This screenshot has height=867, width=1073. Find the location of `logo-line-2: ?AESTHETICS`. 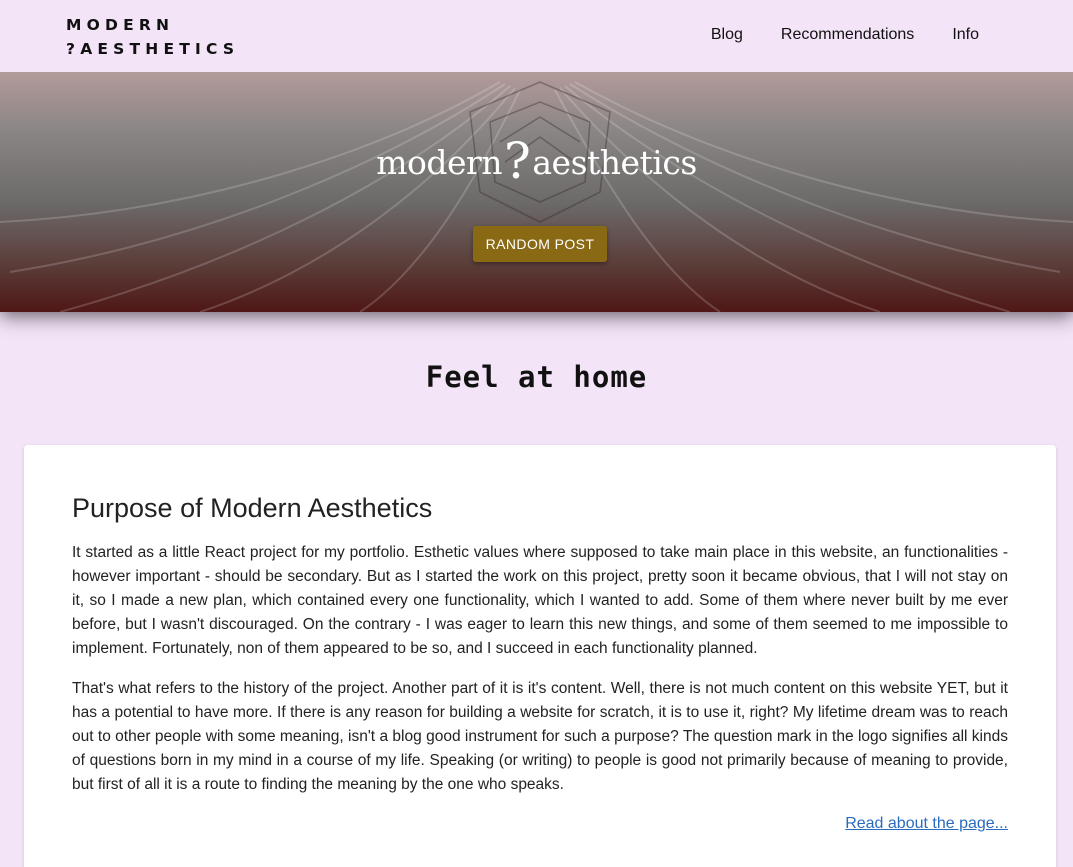

logo-line-2: ?AESTHETICS is located at coordinates (153, 49).